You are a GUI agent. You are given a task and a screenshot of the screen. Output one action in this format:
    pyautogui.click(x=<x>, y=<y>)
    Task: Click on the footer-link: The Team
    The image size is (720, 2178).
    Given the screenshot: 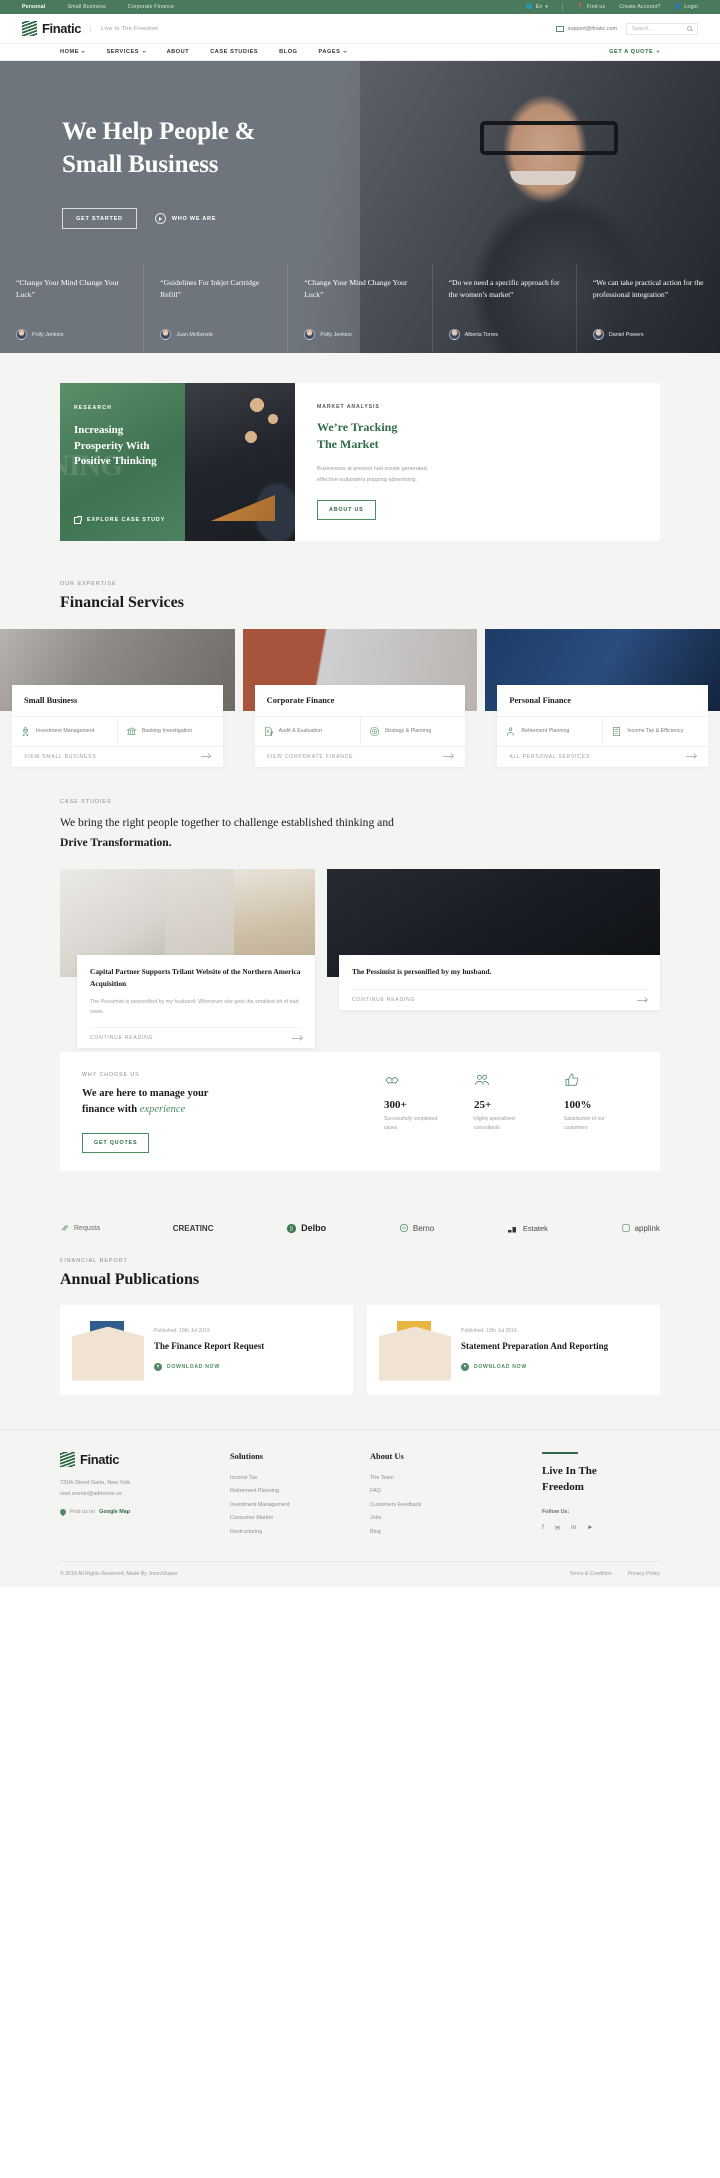 What is the action you would take?
    pyautogui.click(x=429, y=1479)
    